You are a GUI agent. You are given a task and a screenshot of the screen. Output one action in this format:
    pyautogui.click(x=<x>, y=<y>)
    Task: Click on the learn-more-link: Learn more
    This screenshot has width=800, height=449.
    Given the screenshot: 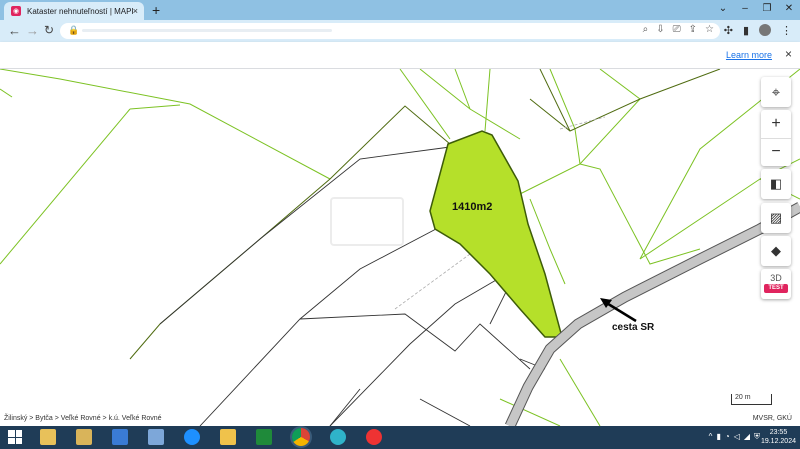 What is the action you would take?
    pyautogui.click(x=749, y=55)
    